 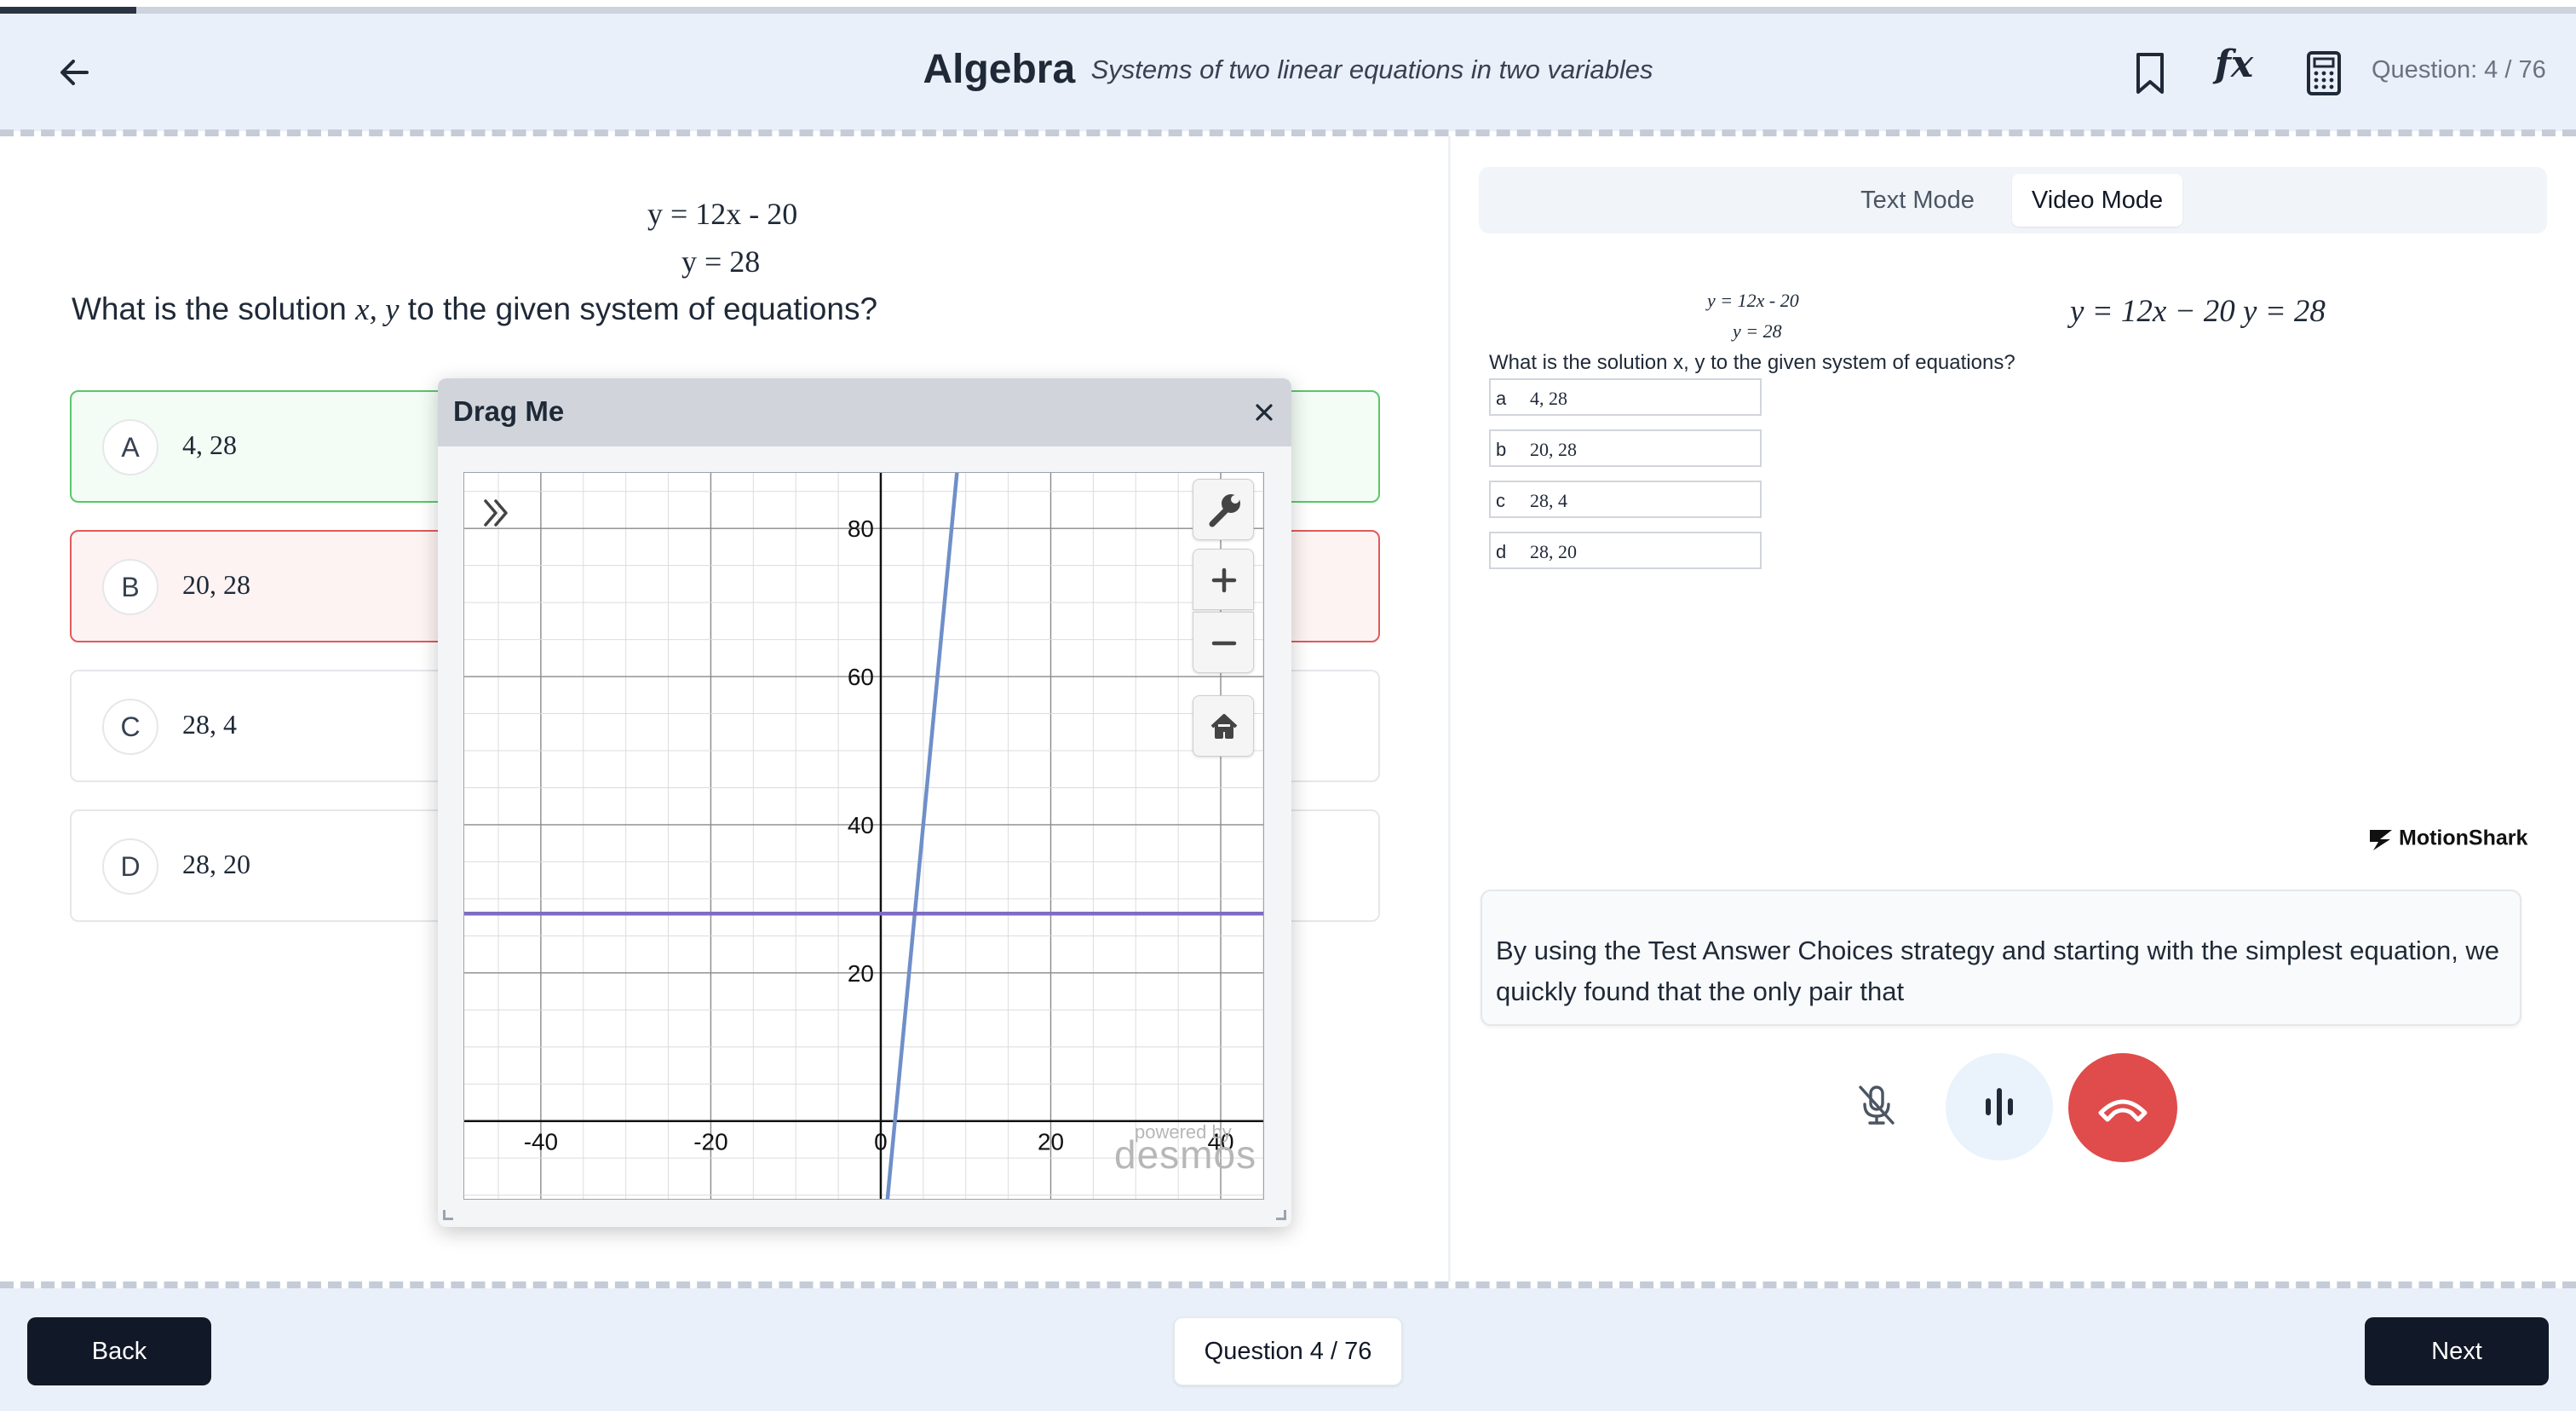 I want to click on desmos-logo: desmos, so click(x=1186, y=1154).